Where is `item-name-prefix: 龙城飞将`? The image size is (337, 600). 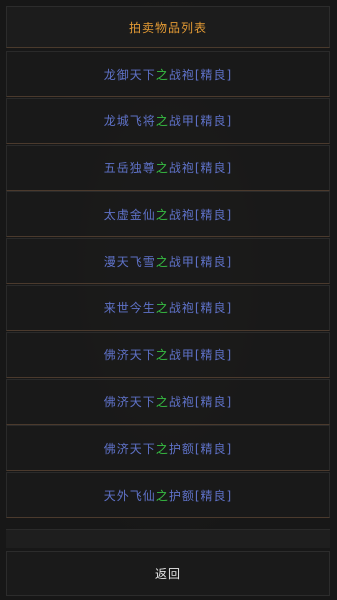
item-name-prefix: 龙城飞将 is located at coordinates (129, 121).